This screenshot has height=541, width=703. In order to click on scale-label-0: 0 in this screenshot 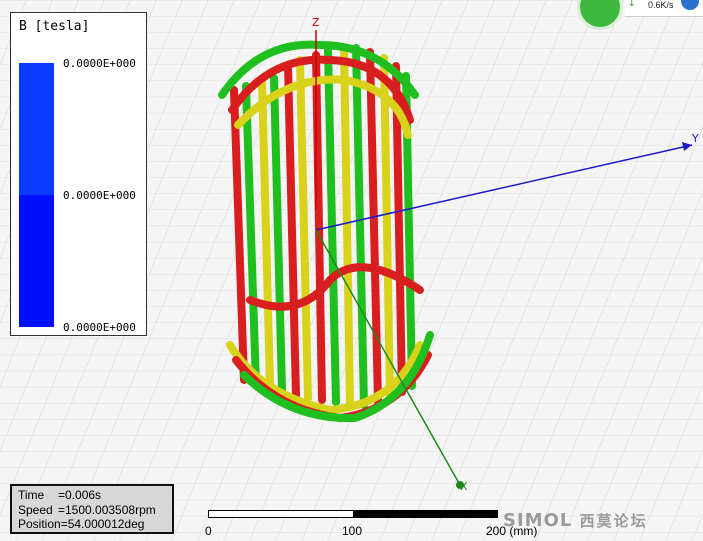, I will do `click(208, 531)`.